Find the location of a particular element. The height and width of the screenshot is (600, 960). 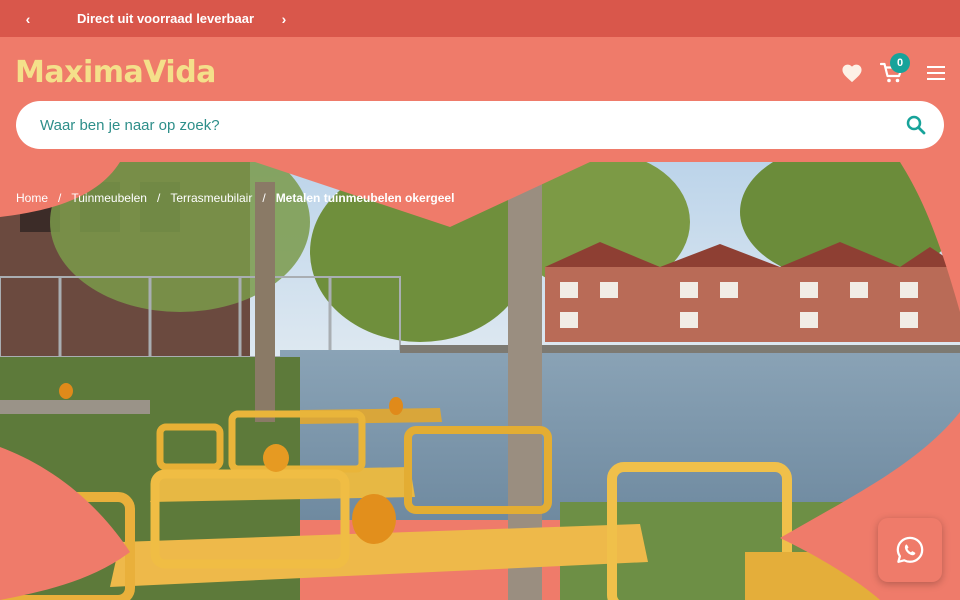

chevron-right-icon: › is located at coordinates (284, 18).